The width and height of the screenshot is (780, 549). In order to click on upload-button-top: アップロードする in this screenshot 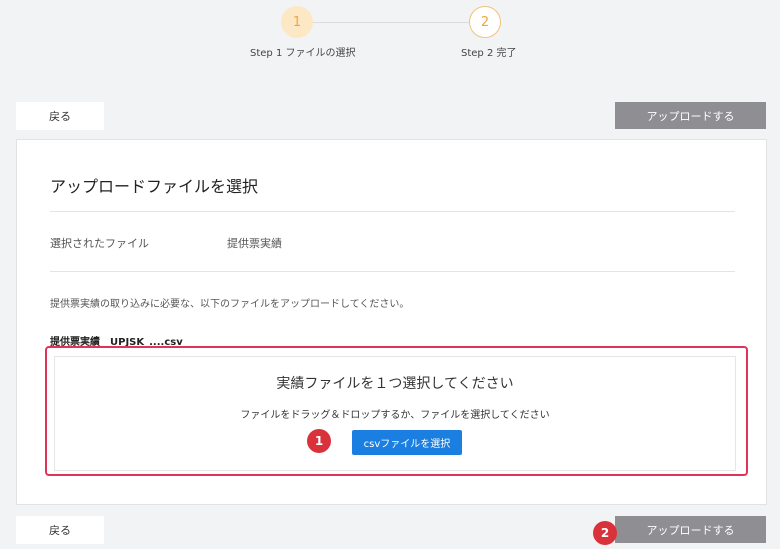, I will do `click(690, 115)`.